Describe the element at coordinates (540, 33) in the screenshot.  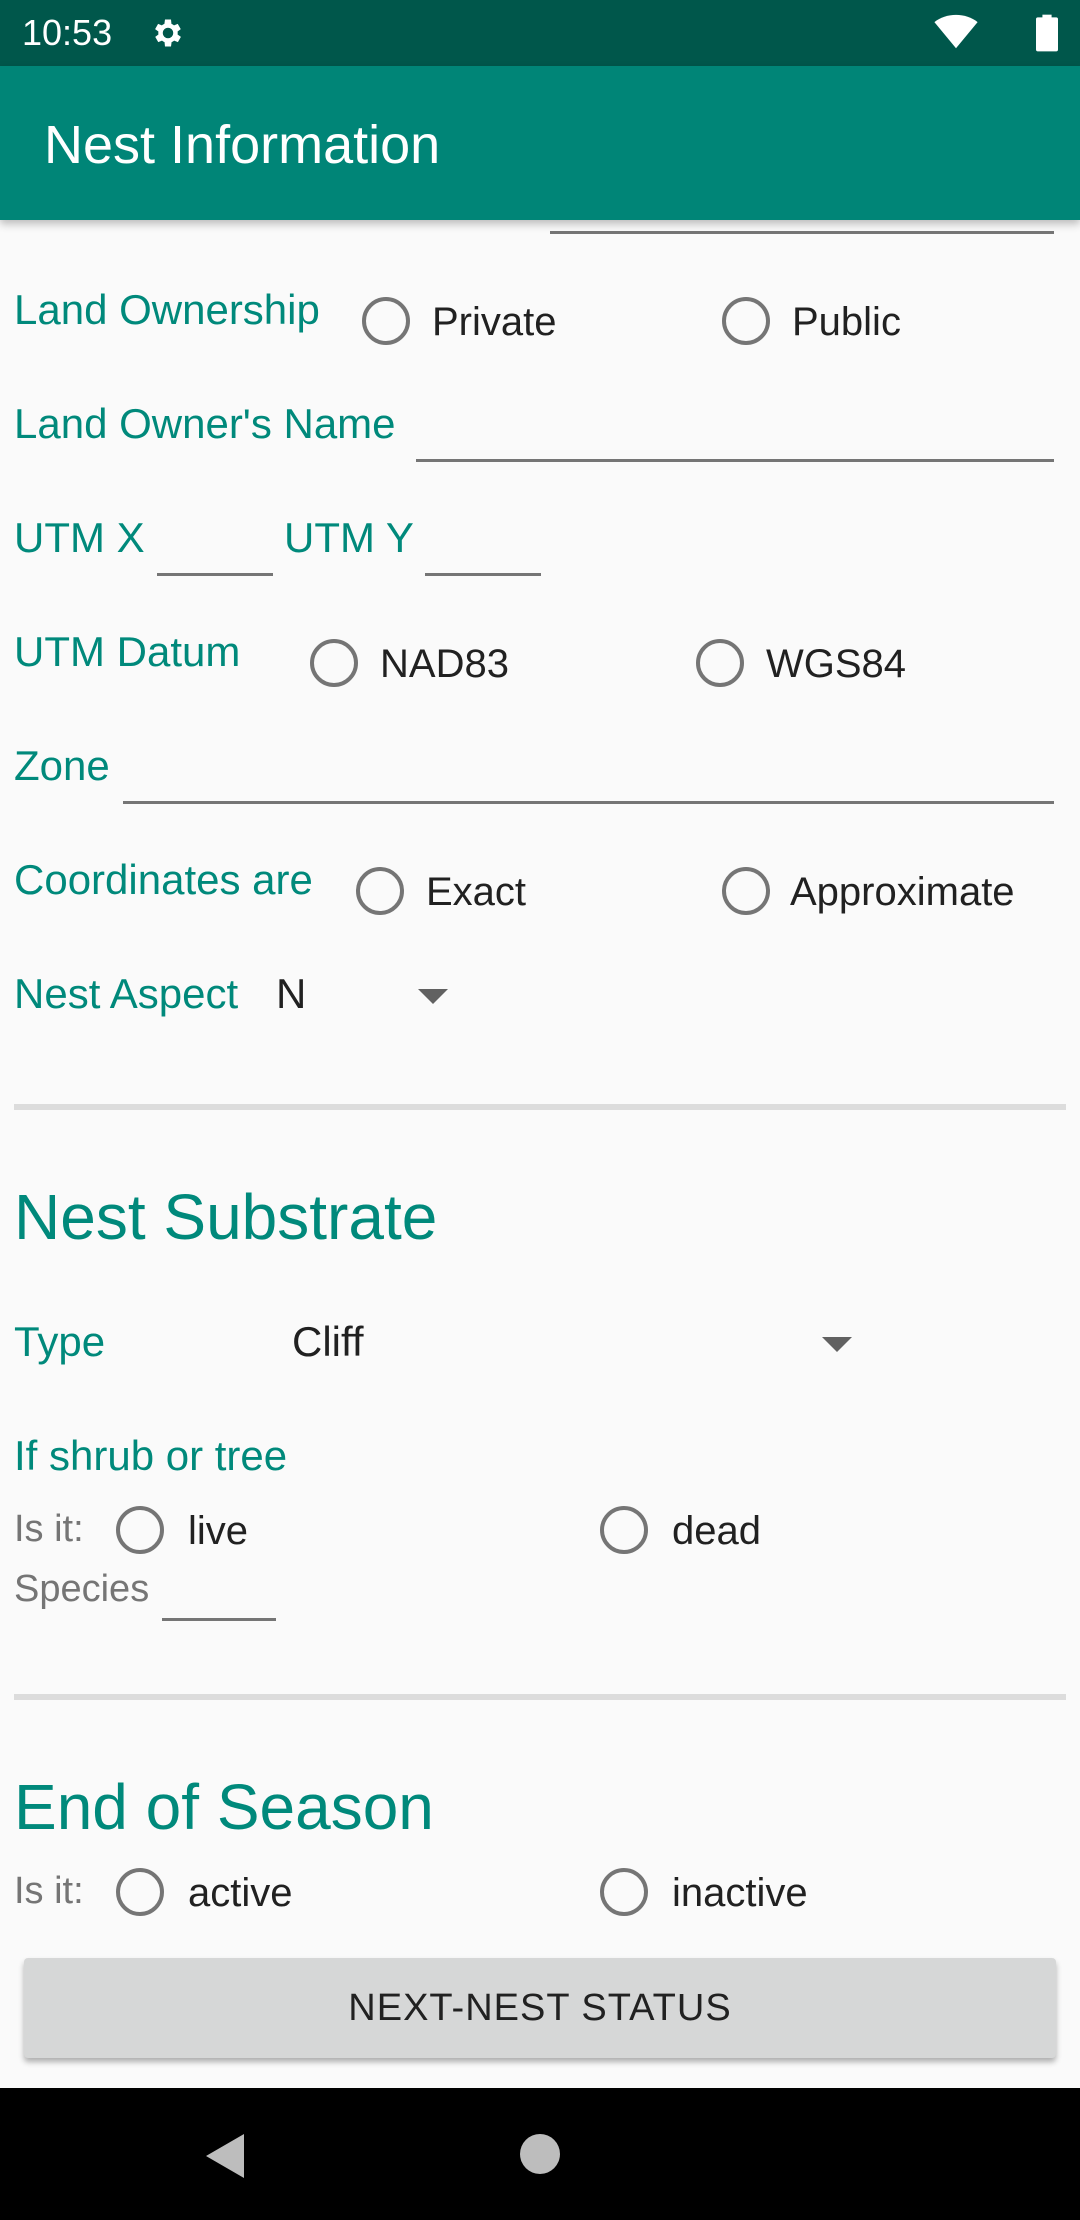
I see `status-bar: 10:53` at that location.